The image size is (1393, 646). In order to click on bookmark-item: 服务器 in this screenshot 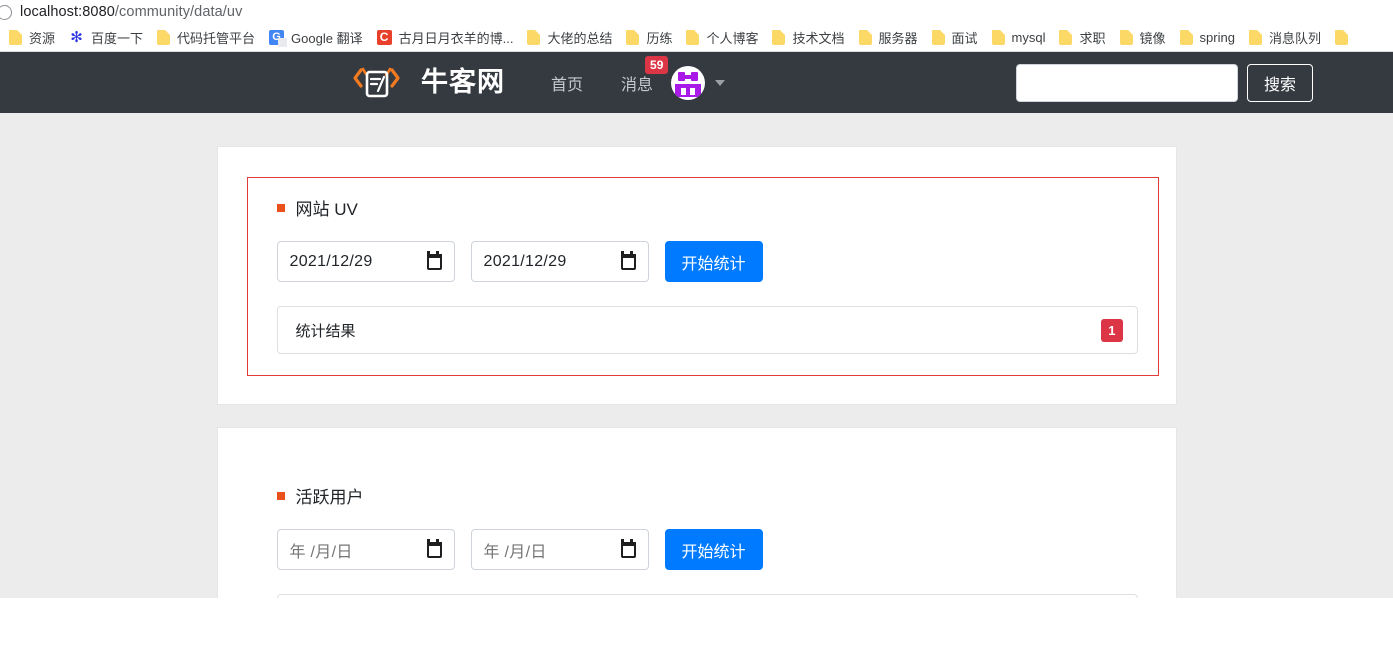, I will do `click(888, 37)`.